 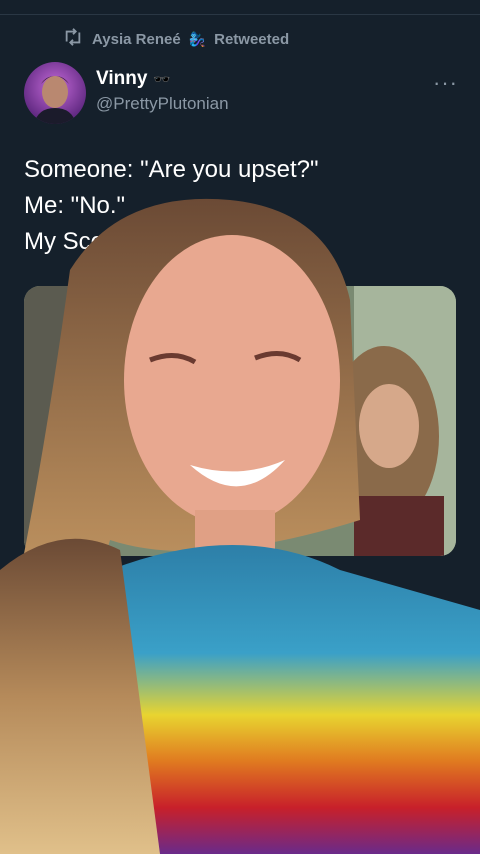 What do you see at coordinates (73, 39) in the screenshot?
I see `retweet-icon` at bounding box center [73, 39].